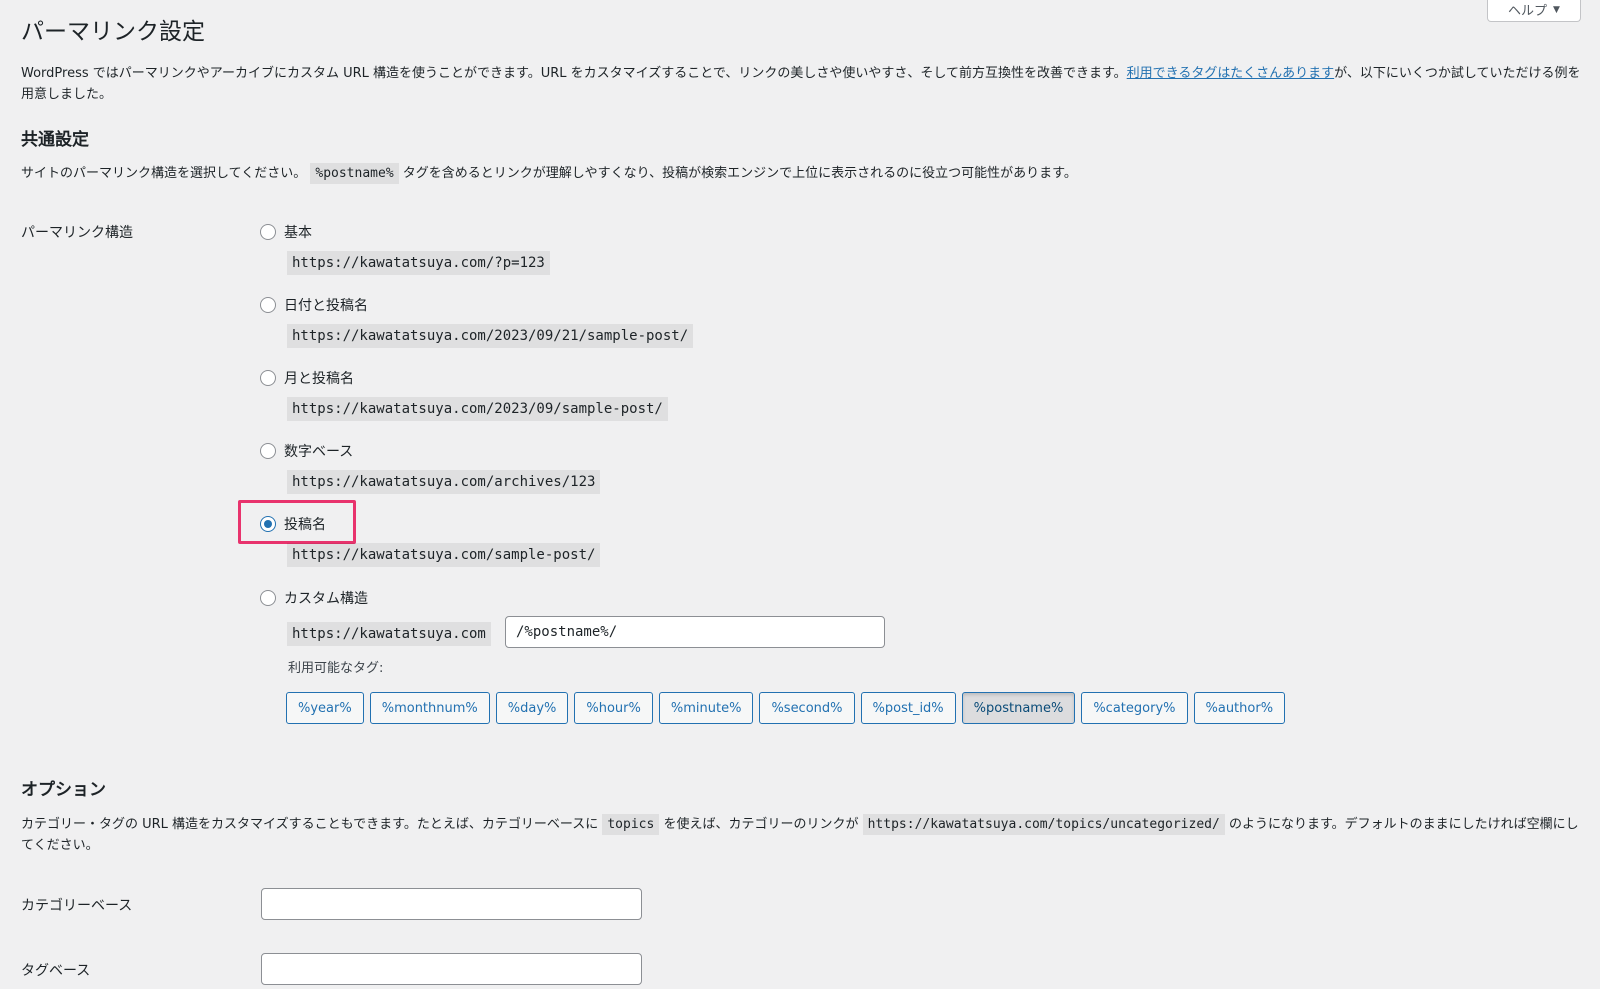 The image size is (1600, 989). What do you see at coordinates (1528, 11) in the screenshot?
I see `help-label: ヘルプ` at bounding box center [1528, 11].